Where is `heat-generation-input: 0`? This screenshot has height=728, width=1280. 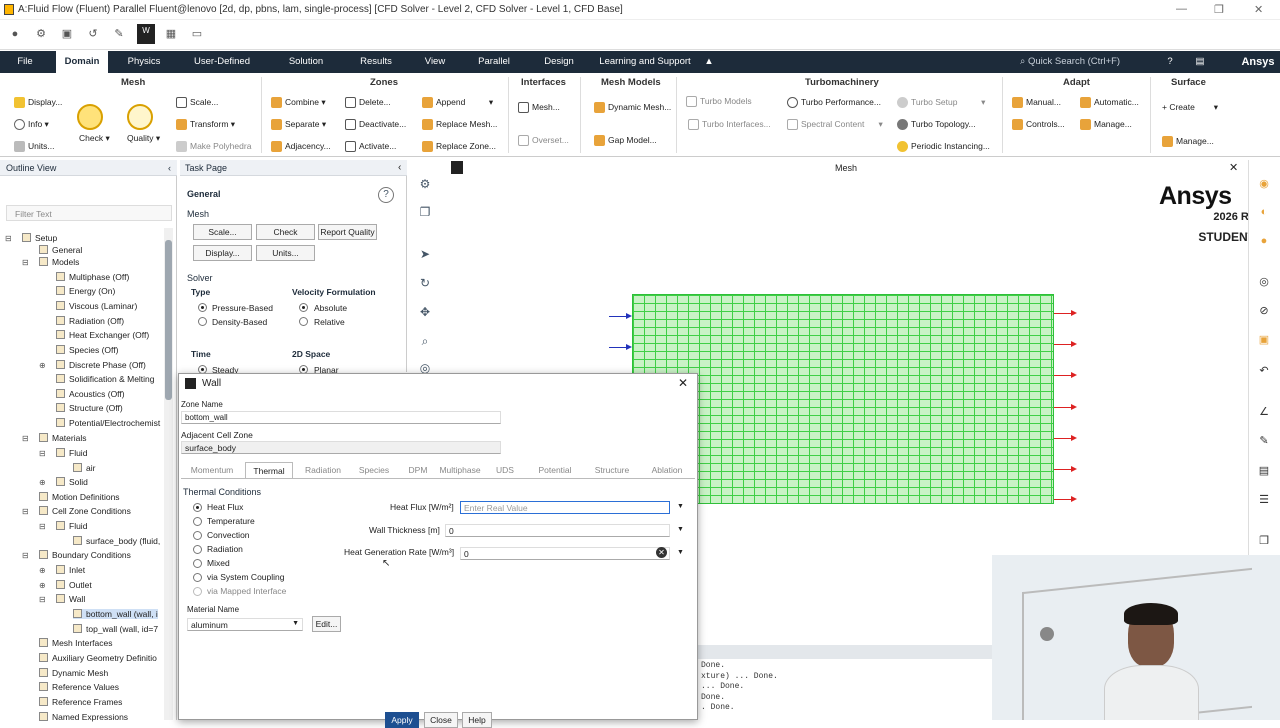 heat-generation-input: 0 is located at coordinates (565, 553).